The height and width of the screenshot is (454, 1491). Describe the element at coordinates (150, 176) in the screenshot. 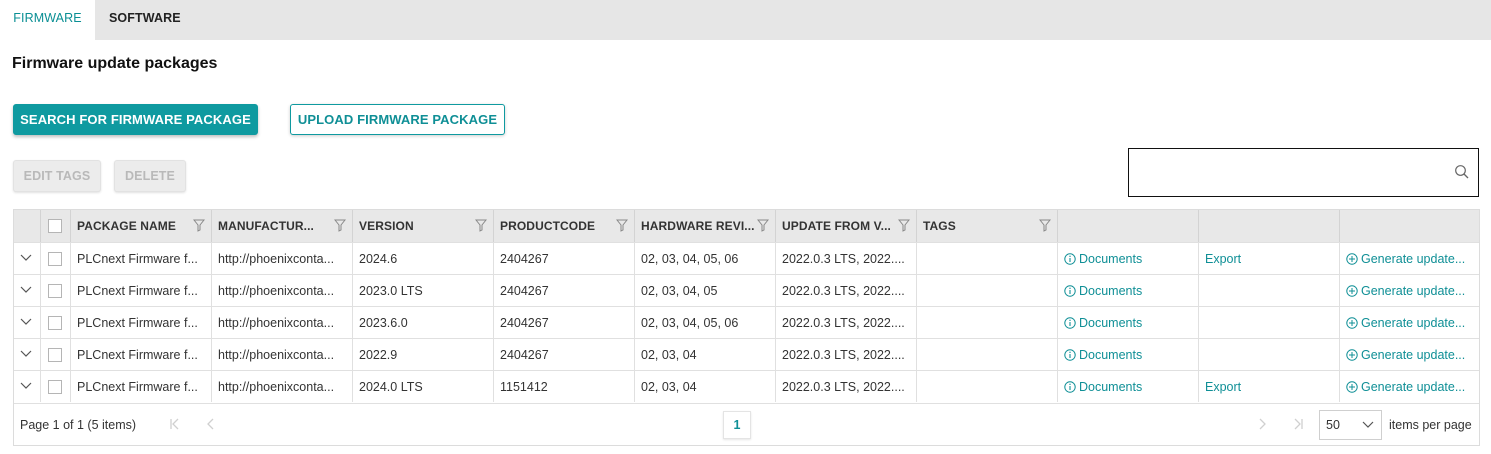

I see `delete-button: DELETE` at that location.